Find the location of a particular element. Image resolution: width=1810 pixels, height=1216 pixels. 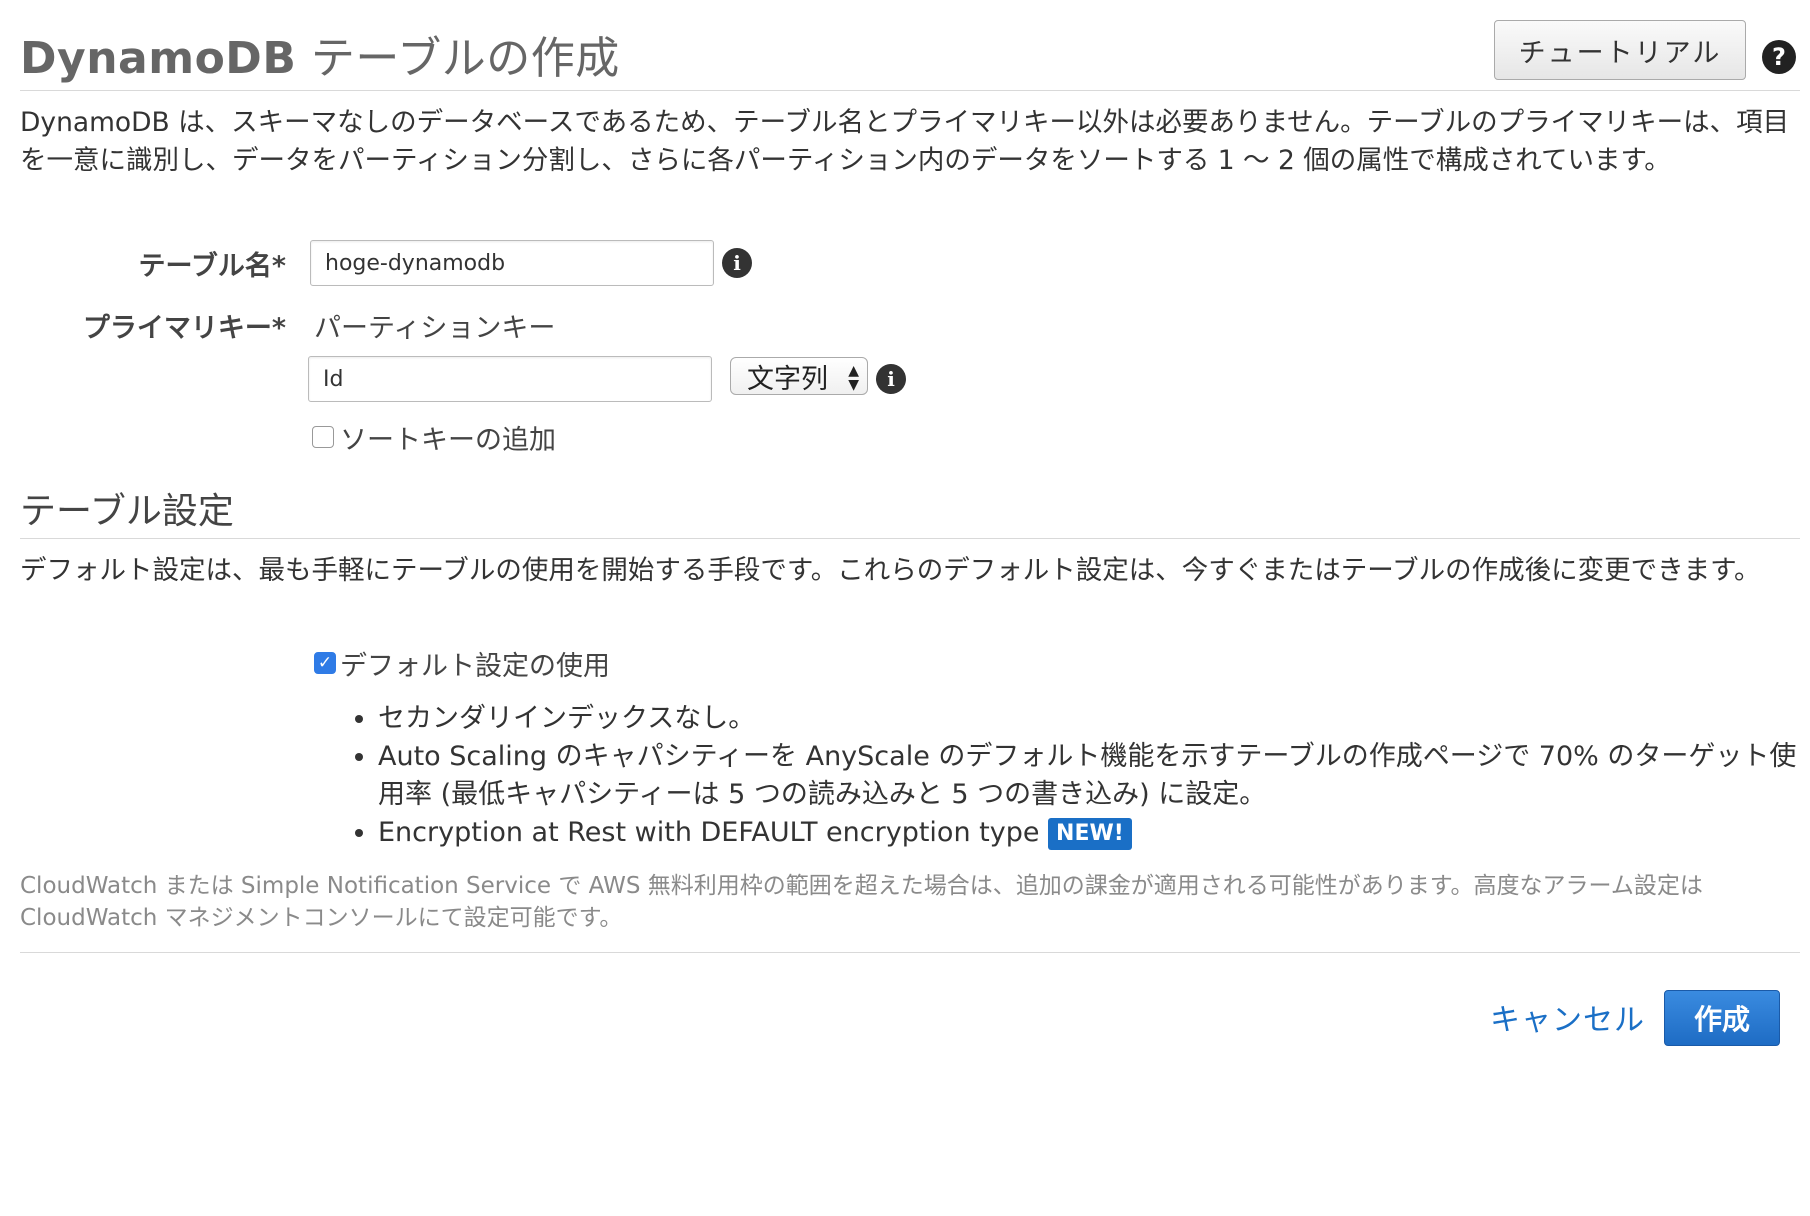

table-name-input: hoge-dynamodb is located at coordinates (512, 263).